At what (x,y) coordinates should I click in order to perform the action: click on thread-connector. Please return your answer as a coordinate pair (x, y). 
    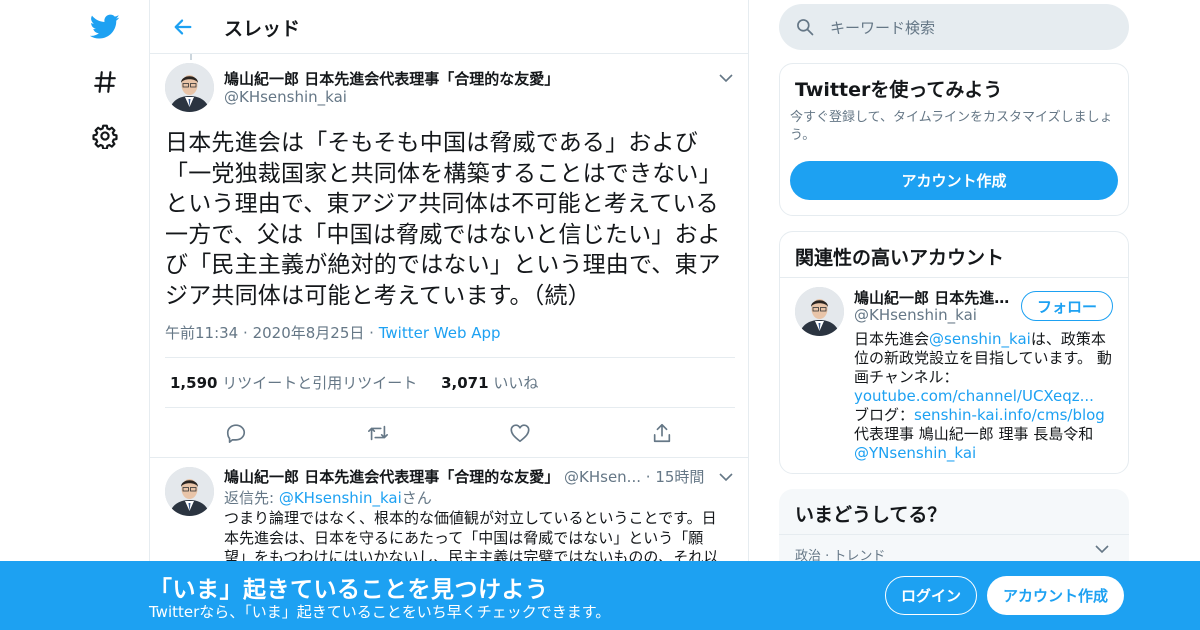
    Looking at the image, I should click on (191, 57).